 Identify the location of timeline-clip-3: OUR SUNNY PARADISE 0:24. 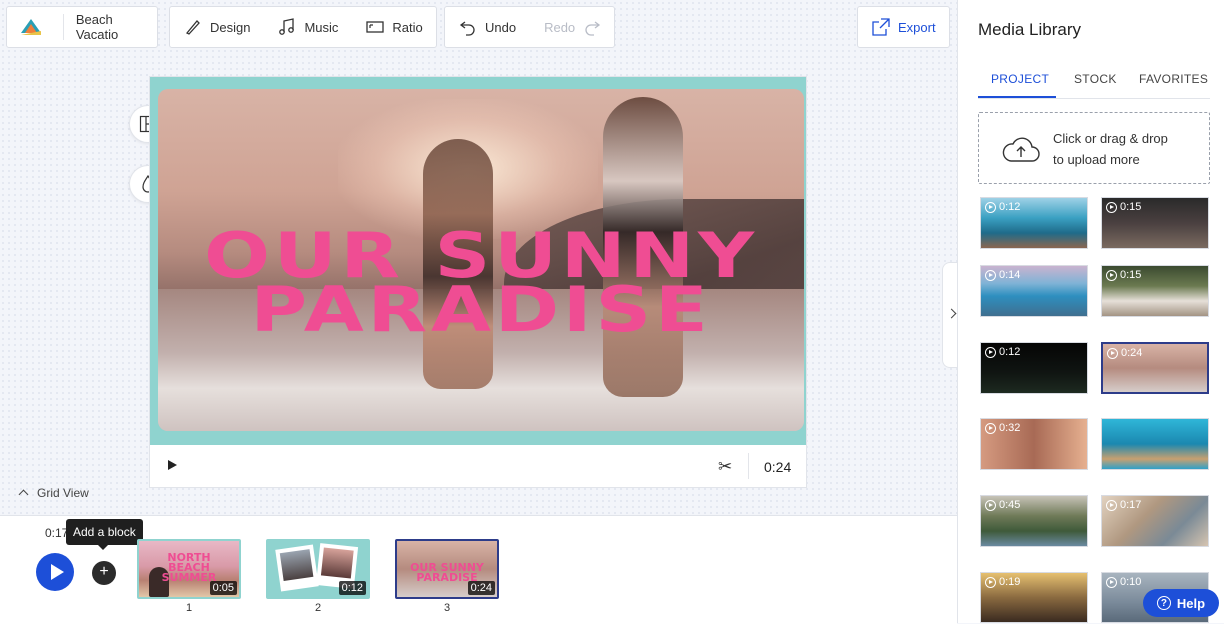
(447, 569).